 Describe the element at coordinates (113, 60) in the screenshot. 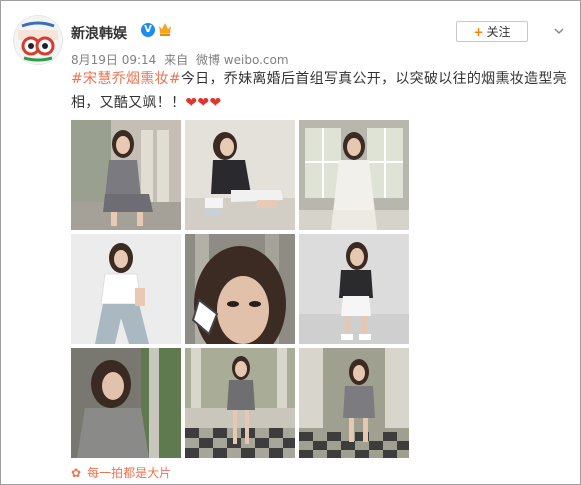

I see `timestamp: 8月19日 09:14` at that location.